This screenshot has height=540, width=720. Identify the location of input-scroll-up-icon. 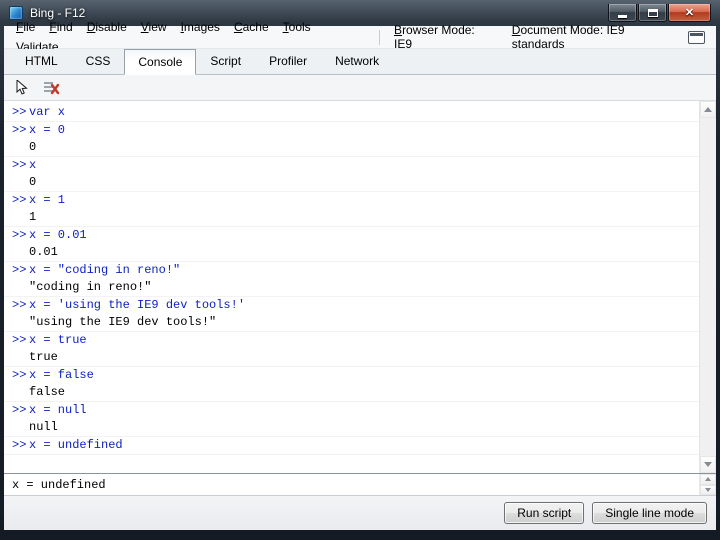
(708, 479).